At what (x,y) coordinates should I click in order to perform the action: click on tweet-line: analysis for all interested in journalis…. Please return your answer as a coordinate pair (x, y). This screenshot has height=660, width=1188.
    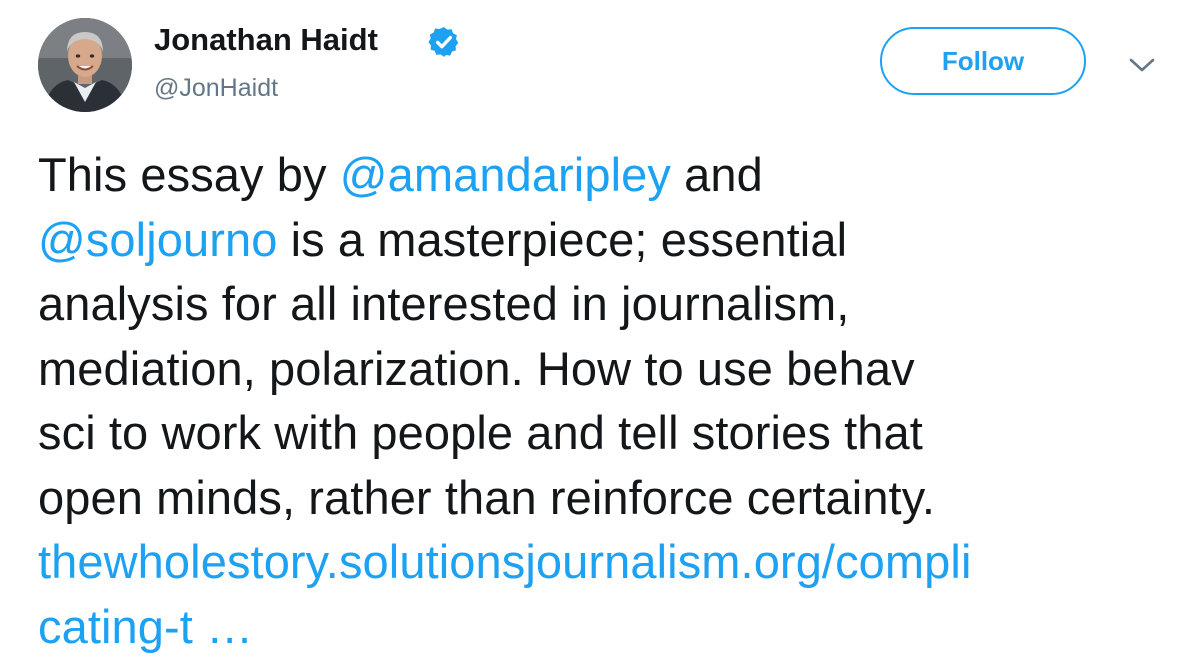
    Looking at the image, I should click on (444, 303).